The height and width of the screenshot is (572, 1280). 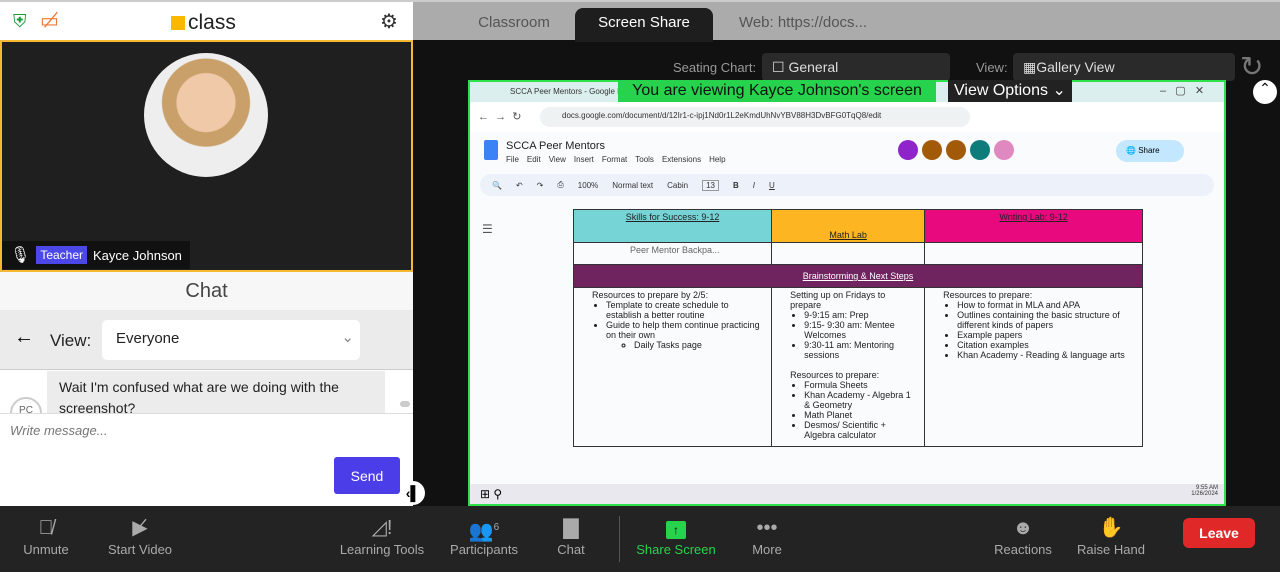 I want to click on ruler-icon: ◿!, so click(x=382, y=528).